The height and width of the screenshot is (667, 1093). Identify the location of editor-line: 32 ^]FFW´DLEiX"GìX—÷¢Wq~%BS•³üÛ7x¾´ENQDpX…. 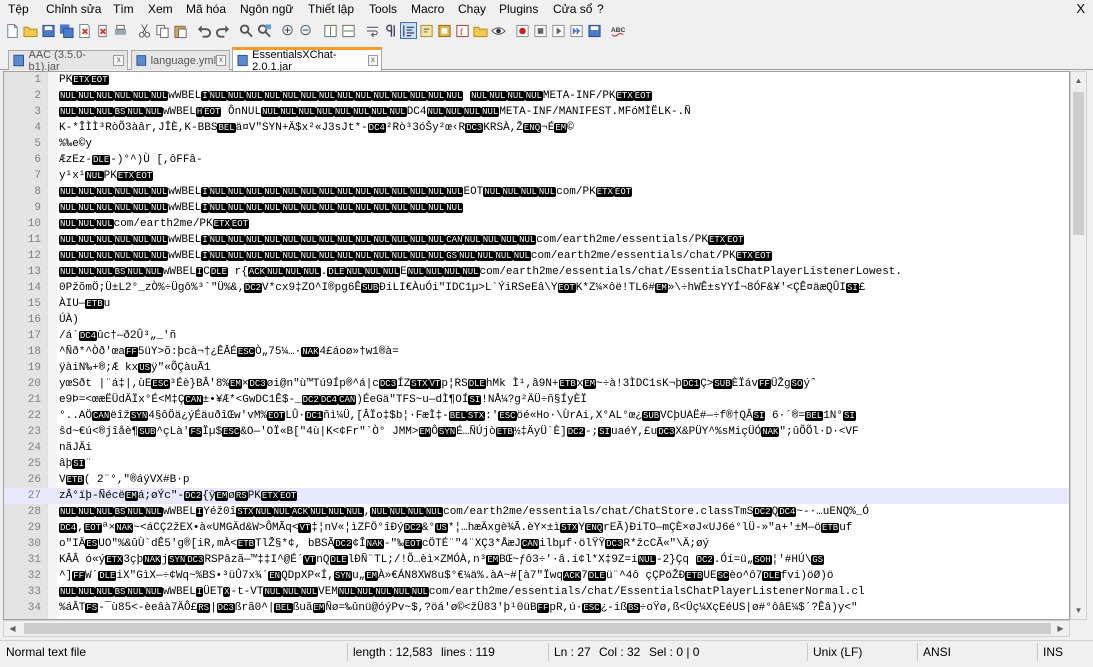
(536, 576).